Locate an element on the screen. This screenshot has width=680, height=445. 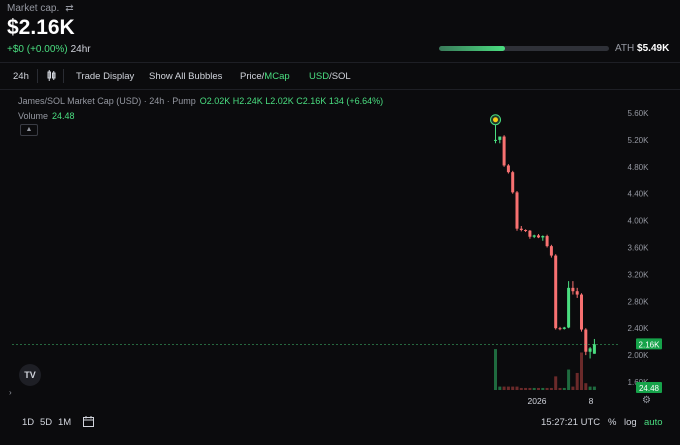
trade-display-button: Trade Display is located at coordinates (105, 76).